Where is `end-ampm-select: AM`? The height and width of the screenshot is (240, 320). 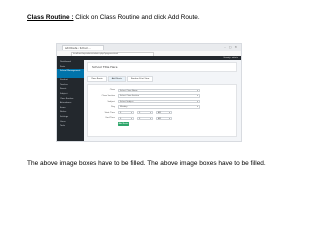 end-ampm-select: AM is located at coordinates (164, 119).